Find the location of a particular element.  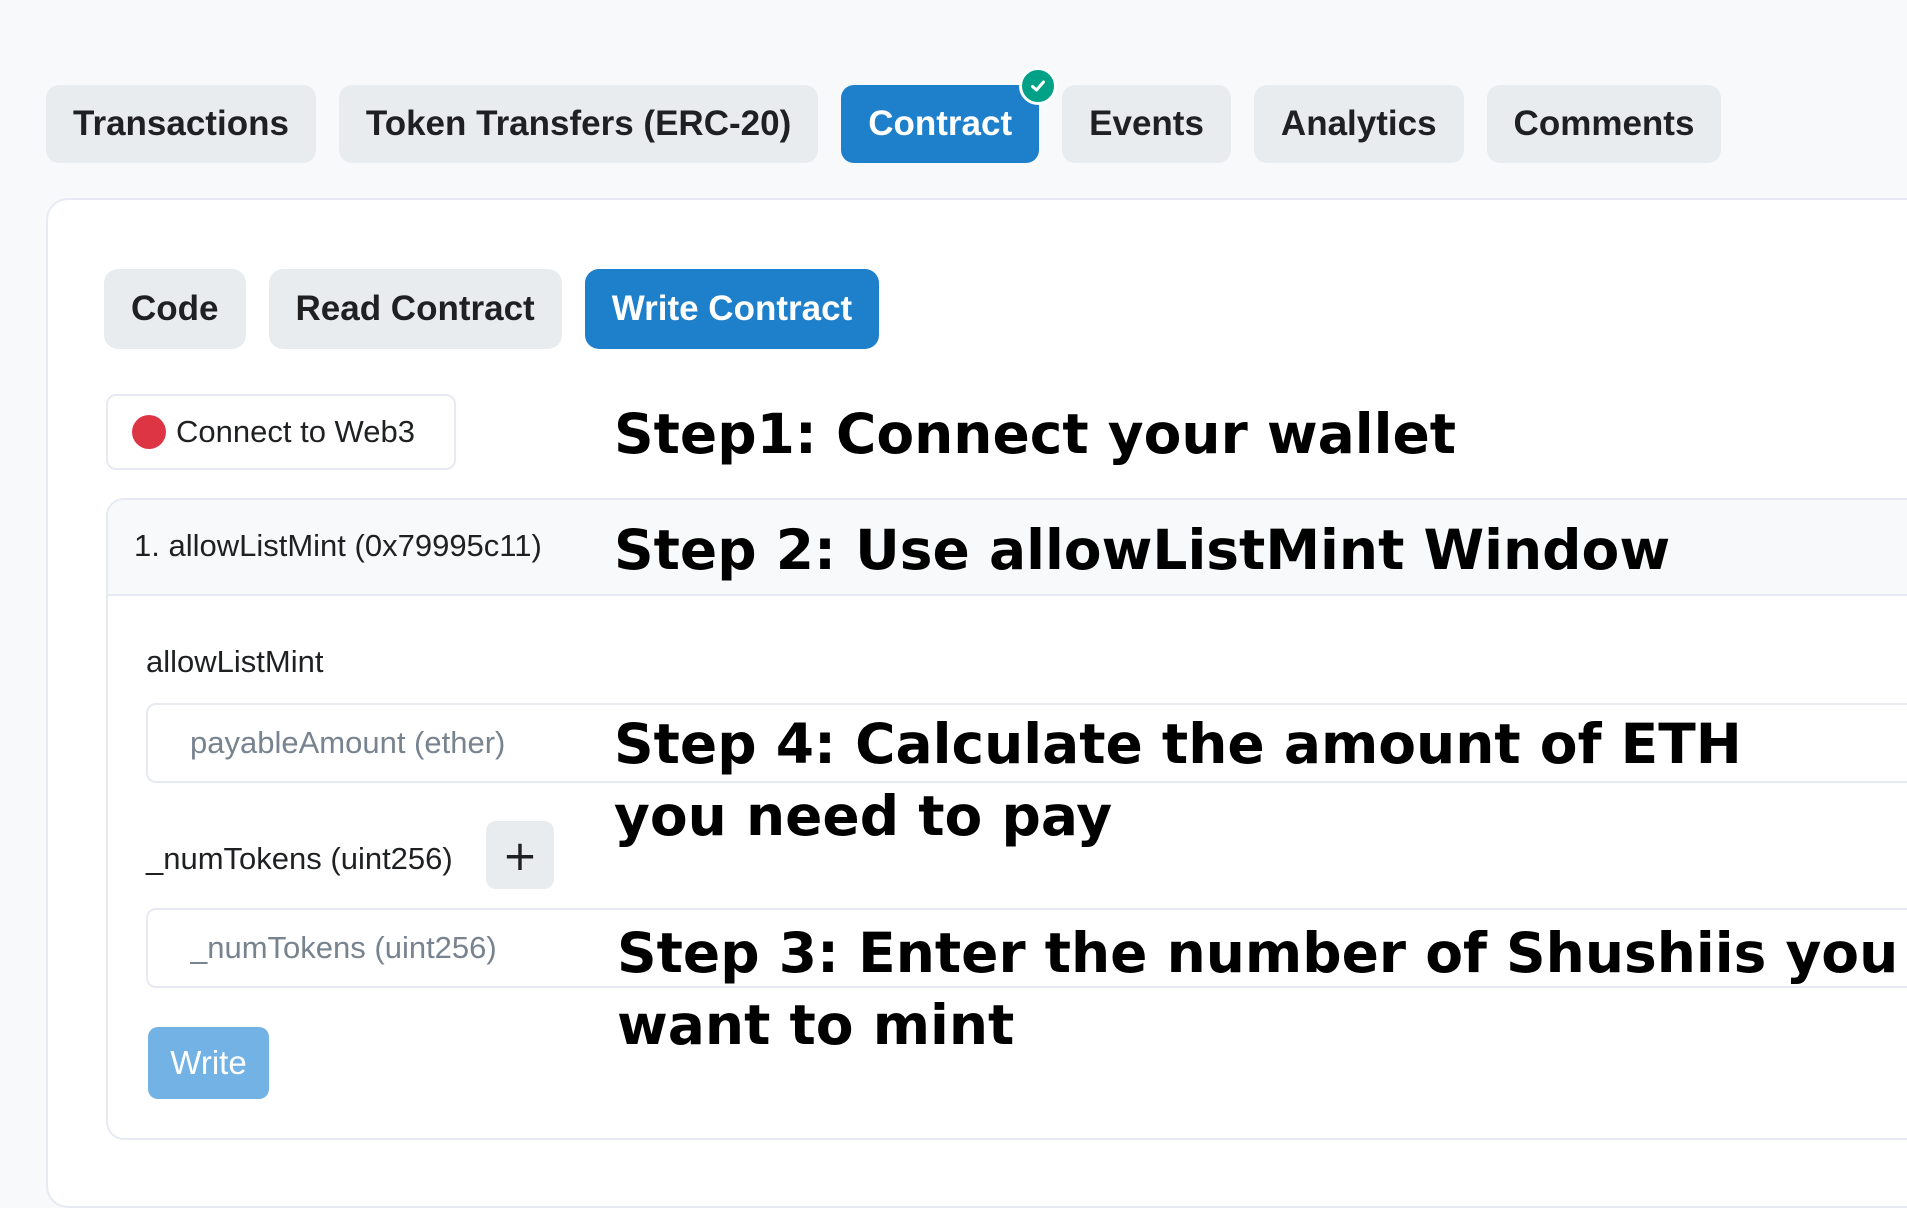

write-button: Write is located at coordinates (208, 1063).